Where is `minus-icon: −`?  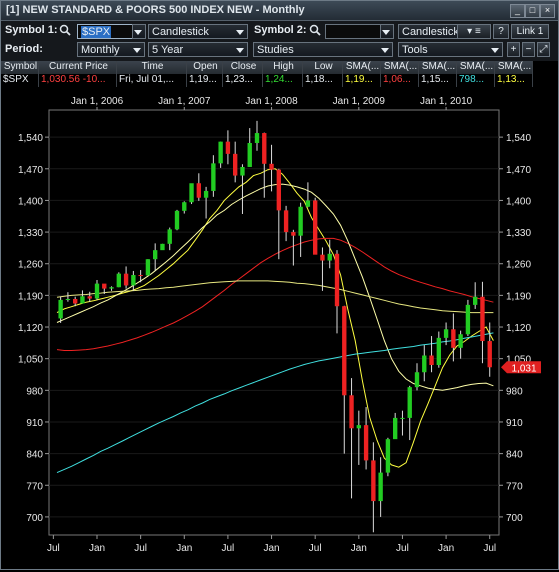 minus-icon: − is located at coordinates (528, 49).